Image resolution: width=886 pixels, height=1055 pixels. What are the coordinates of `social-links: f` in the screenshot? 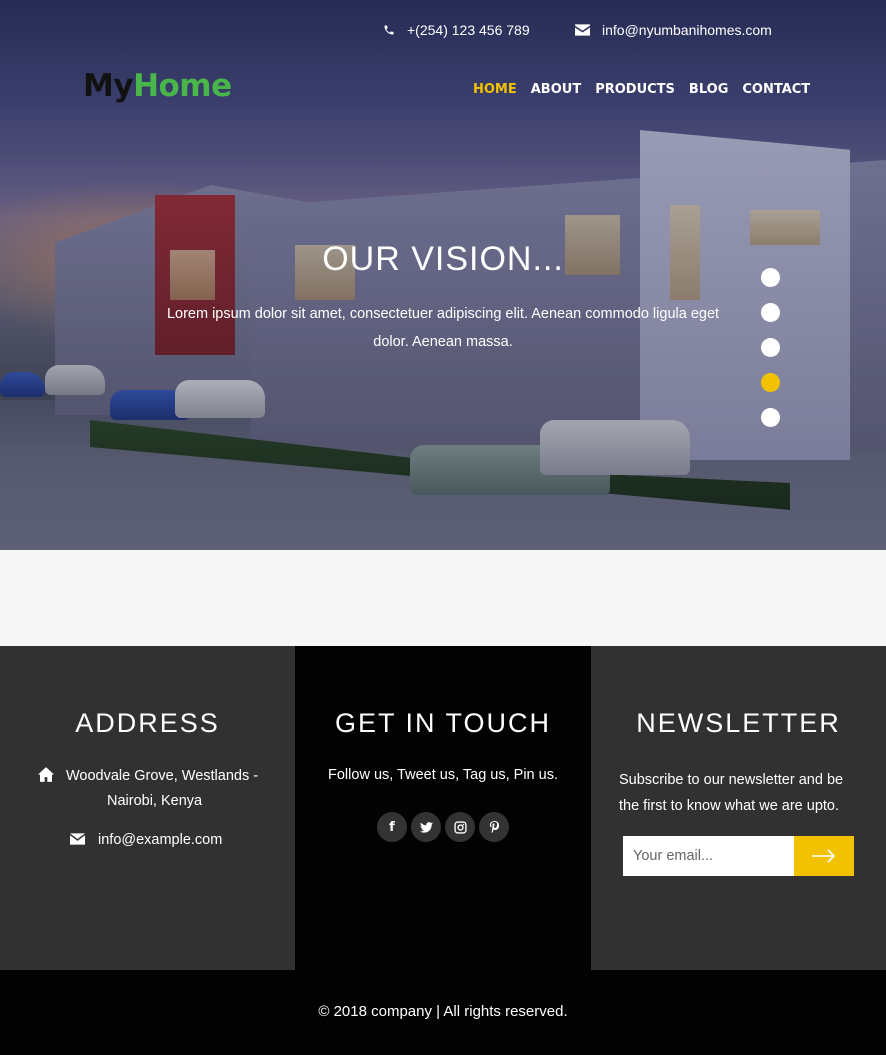 It's located at (443, 827).